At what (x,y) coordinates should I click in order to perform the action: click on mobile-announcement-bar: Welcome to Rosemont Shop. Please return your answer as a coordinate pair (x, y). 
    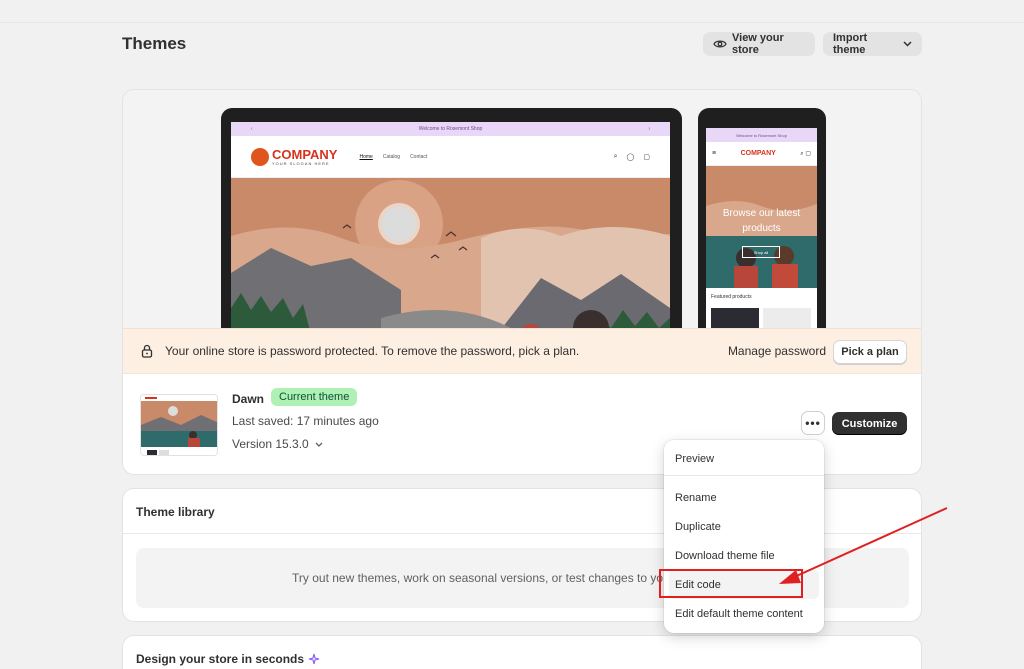
    Looking at the image, I should click on (761, 135).